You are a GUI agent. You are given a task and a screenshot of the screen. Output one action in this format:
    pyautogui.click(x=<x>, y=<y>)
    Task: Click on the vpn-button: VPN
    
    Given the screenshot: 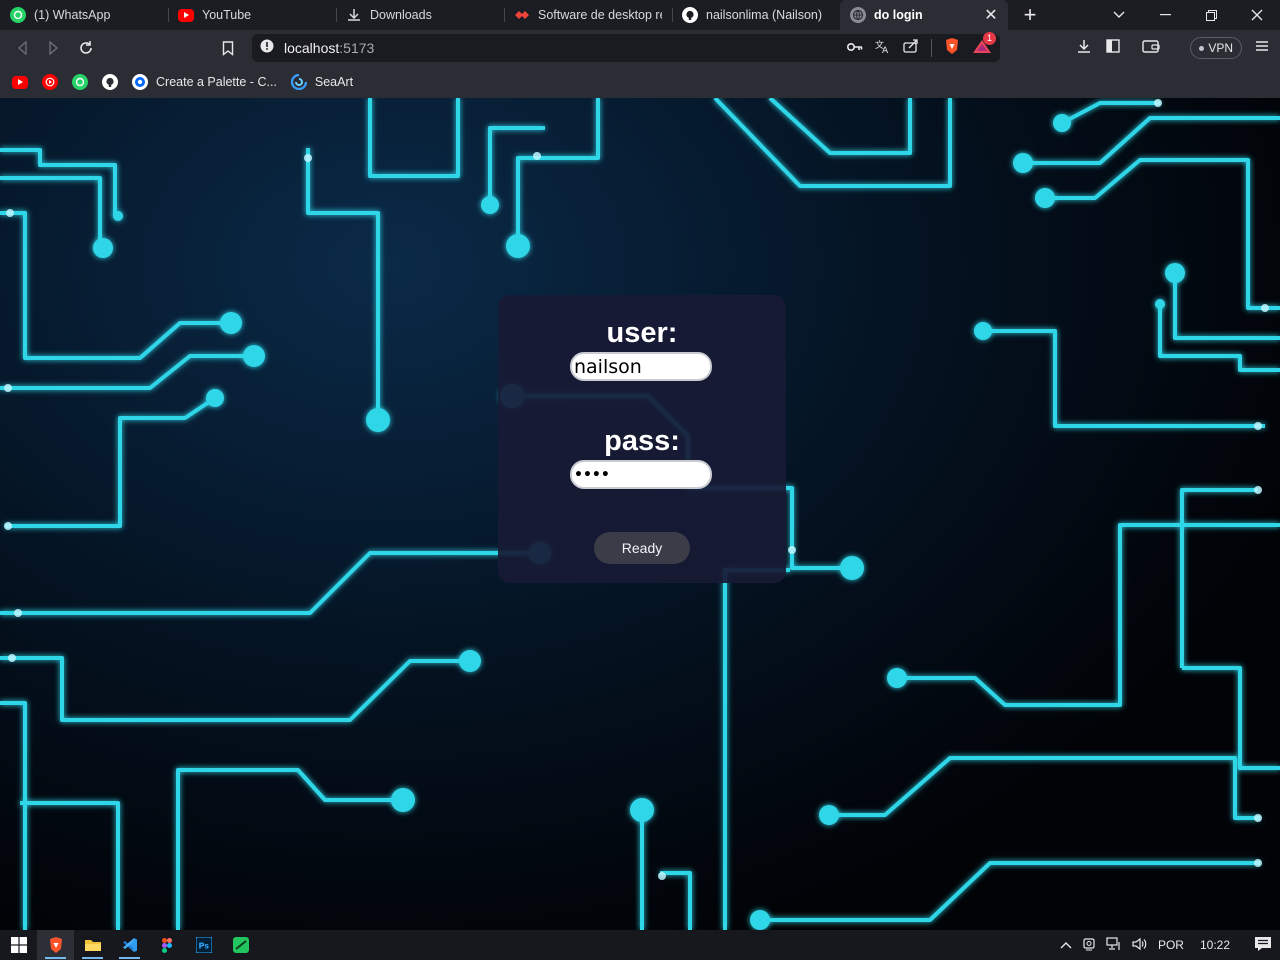 What is the action you would take?
    pyautogui.click(x=1216, y=48)
    